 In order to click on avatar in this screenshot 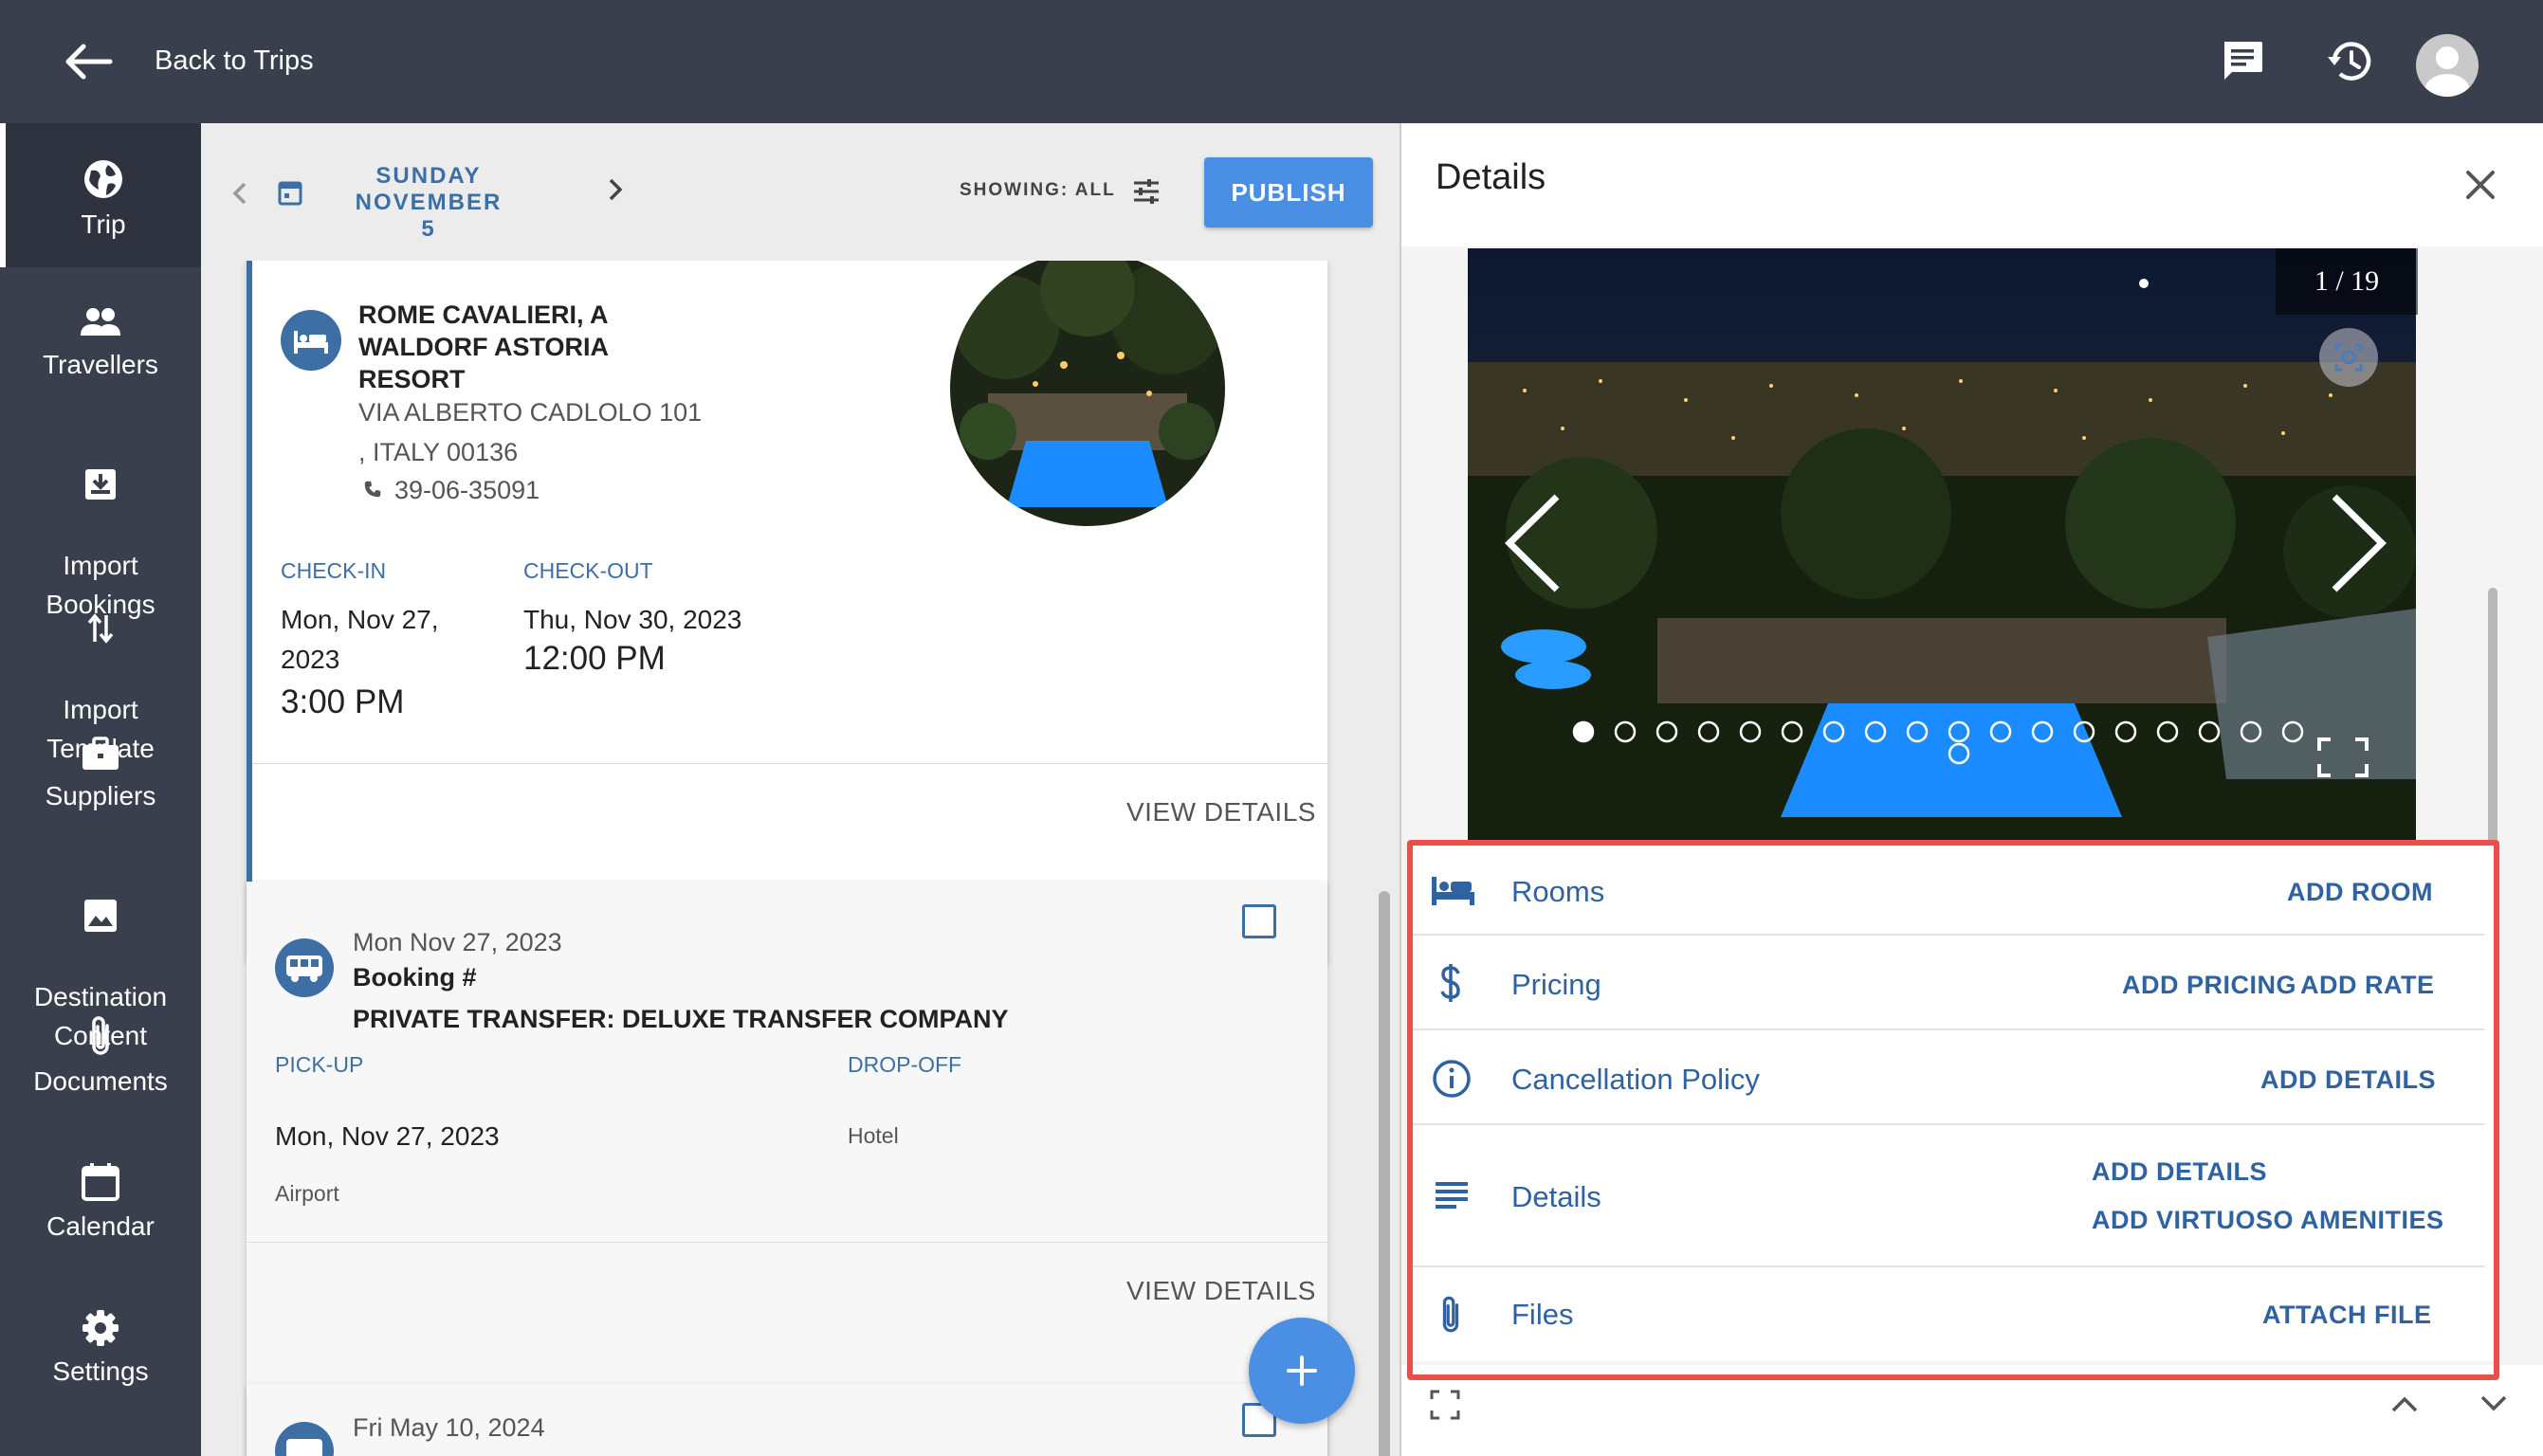, I will do `click(2447, 65)`.